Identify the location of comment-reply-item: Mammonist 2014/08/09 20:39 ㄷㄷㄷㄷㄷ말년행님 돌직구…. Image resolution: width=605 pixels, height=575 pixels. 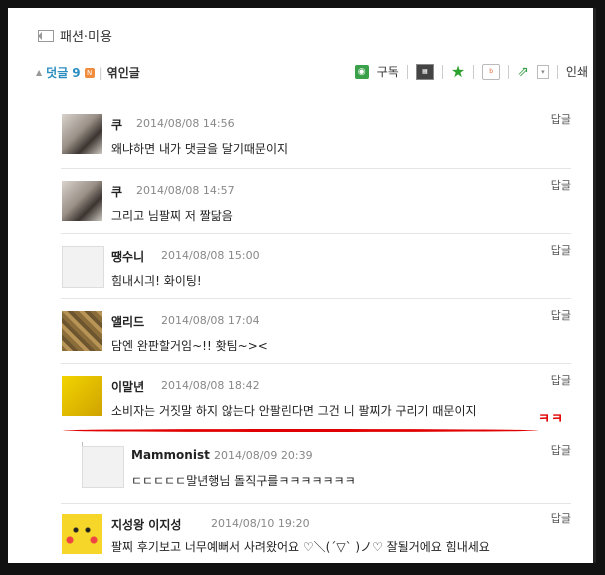
(316, 469).